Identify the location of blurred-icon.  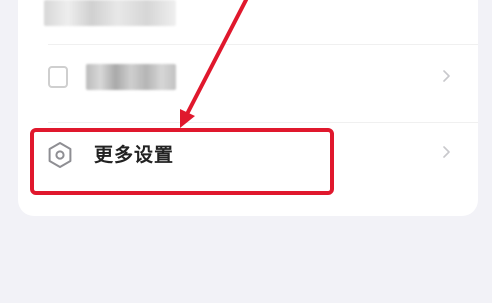
(58, 77).